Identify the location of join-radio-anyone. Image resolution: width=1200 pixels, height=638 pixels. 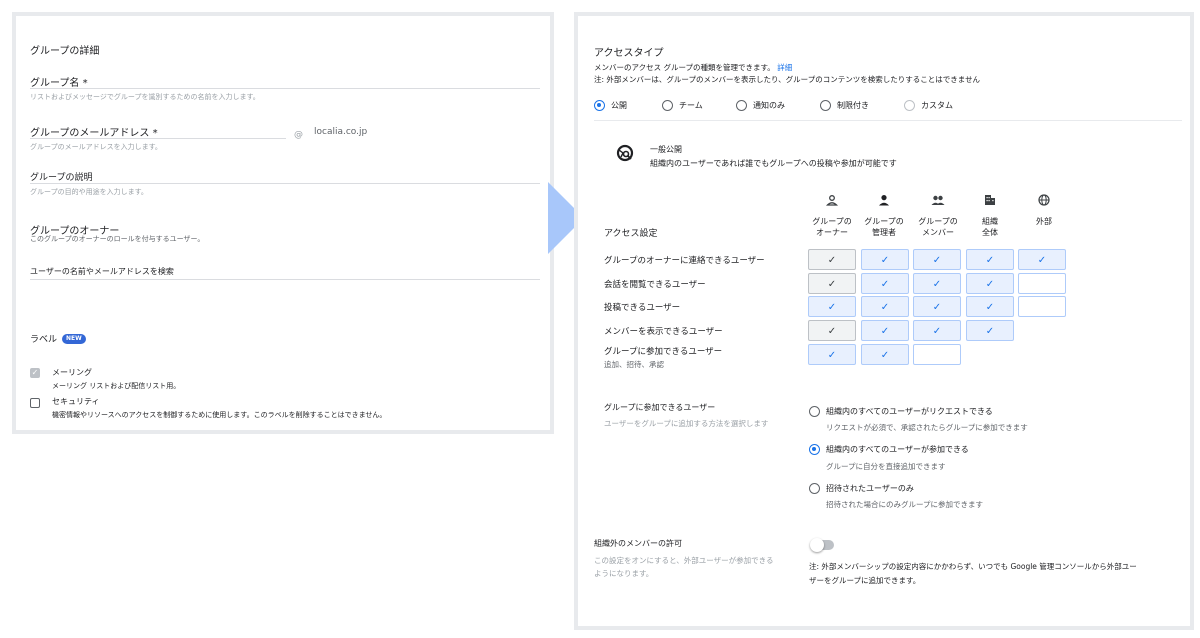
(814, 449).